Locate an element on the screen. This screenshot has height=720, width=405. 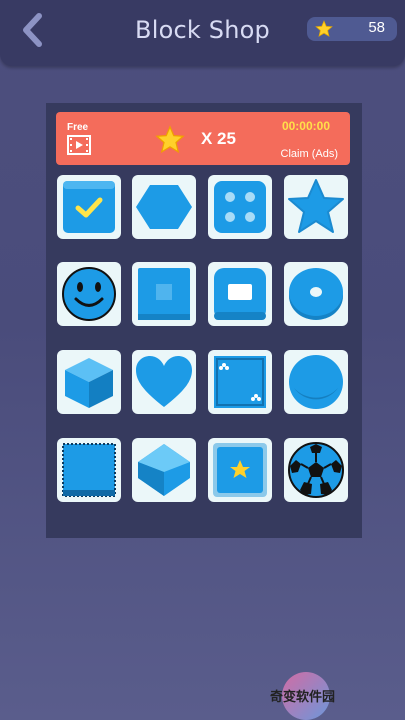
block-tile-rounded-frame is located at coordinates (240, 294).